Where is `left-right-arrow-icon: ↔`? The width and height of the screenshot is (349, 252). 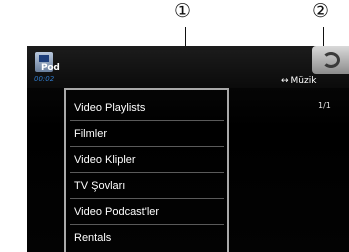
left-right-arrow-icon: ↔ is located at coordinates (285, 81).